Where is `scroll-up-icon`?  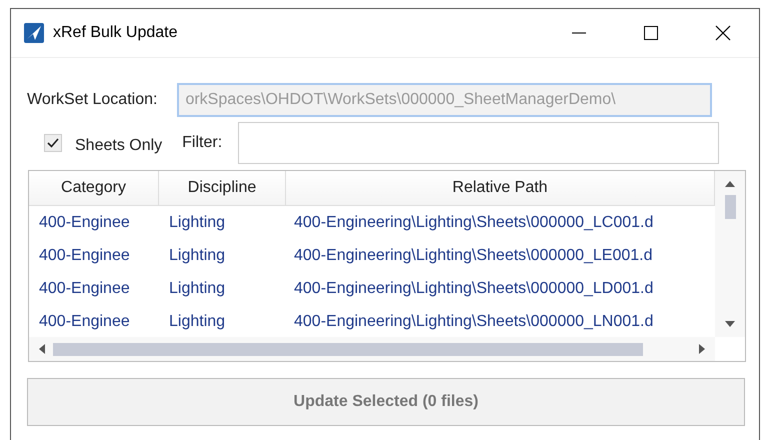 scroll-up-icon is located at coordinates (730, 183).